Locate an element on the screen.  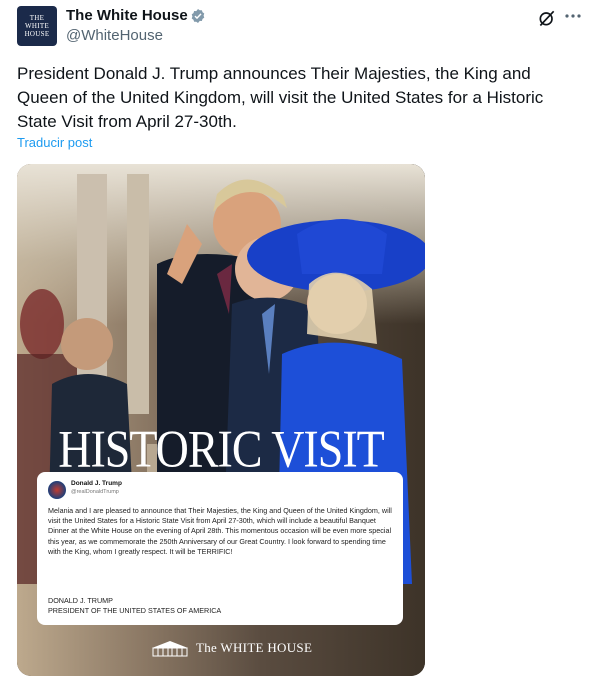
more-icon is located at coordinates (573, 16).